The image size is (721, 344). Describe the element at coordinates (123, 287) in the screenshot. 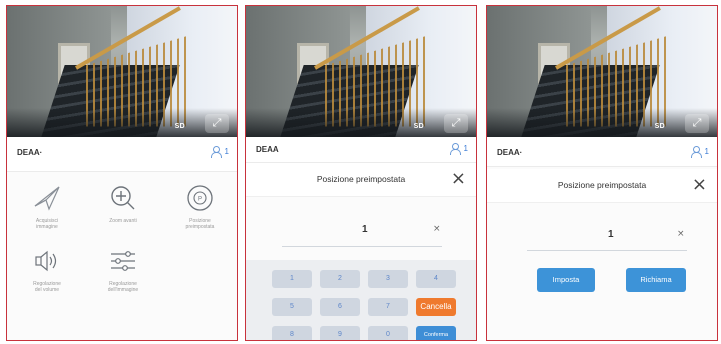

I see `function-label: Regolazione dell'immagine` at that location.